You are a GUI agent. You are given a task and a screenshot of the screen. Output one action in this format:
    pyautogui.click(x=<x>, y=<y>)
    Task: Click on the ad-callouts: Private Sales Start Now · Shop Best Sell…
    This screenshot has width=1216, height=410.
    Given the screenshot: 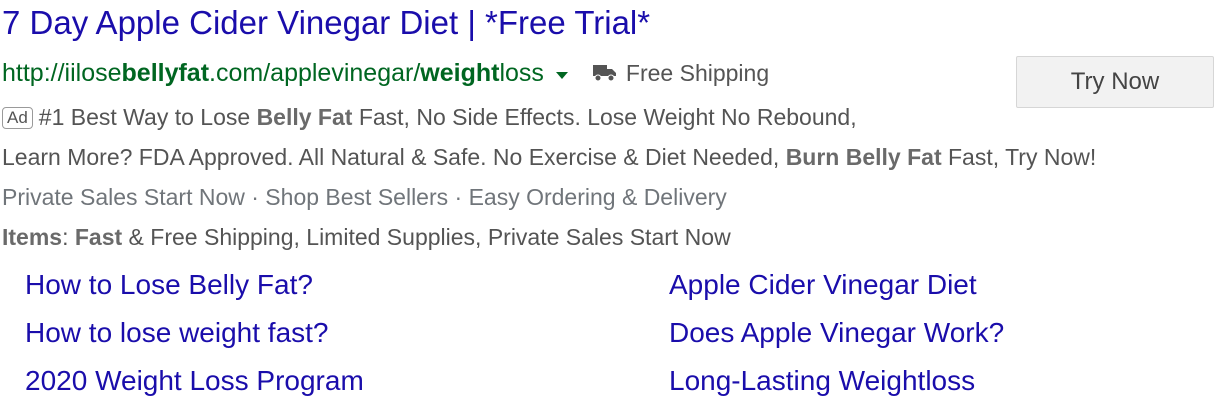 What is the action you would take?
    pyautogui.click(x=364, y=197)
    